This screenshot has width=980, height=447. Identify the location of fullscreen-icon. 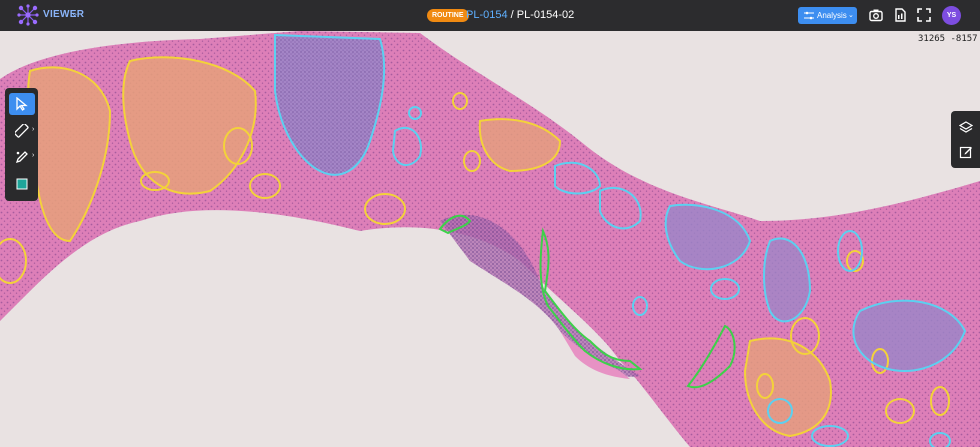
(924, 15).